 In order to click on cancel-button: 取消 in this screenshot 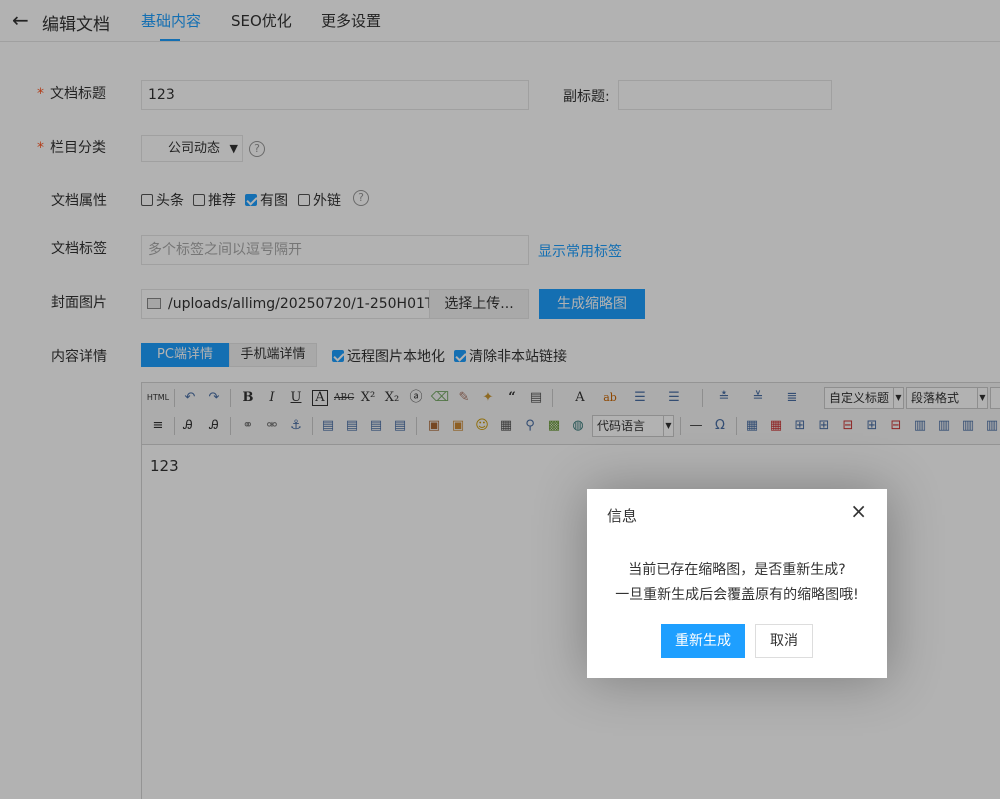, I will do `click(784, 641)`.